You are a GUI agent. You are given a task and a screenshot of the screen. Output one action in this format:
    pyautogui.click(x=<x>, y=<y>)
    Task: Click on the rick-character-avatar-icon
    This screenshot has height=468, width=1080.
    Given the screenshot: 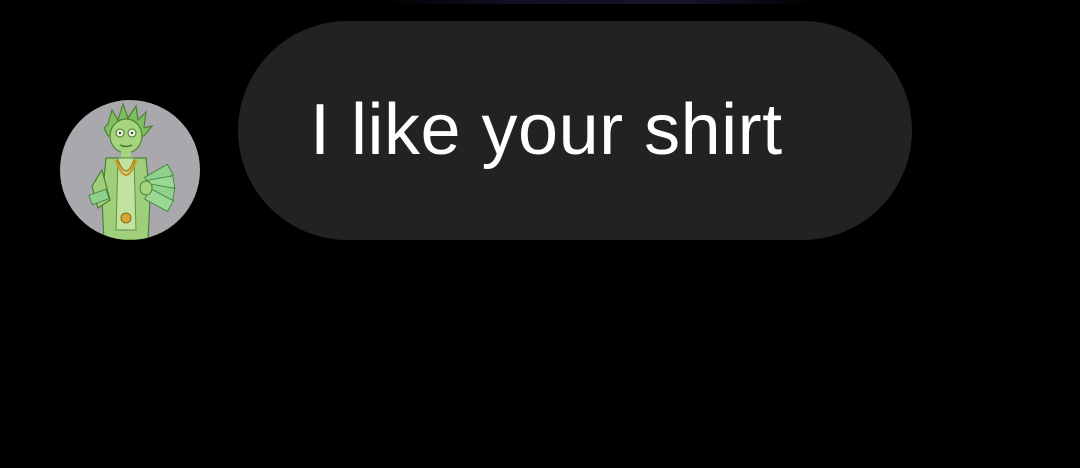 What is the action you would take?
    pyautogui.click(x=132, y=171)
    